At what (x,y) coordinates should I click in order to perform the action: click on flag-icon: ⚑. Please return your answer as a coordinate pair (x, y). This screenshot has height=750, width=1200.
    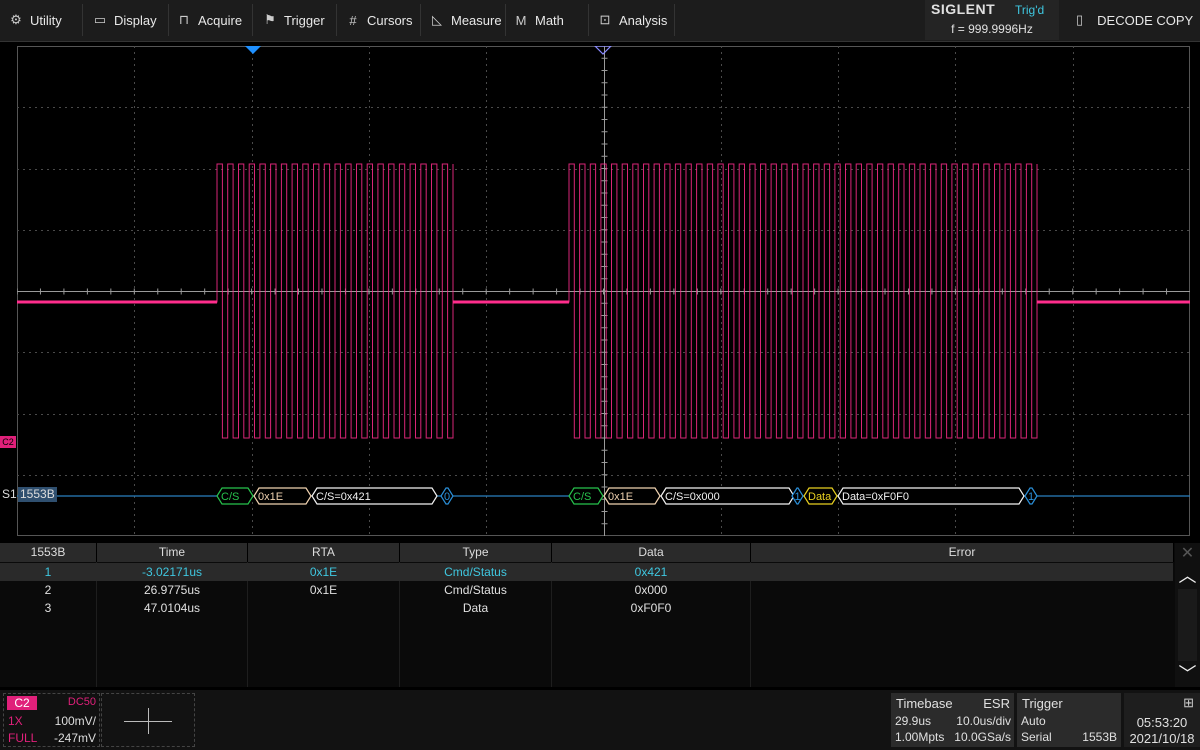
    Looking at the image, I should click on (270, 19).